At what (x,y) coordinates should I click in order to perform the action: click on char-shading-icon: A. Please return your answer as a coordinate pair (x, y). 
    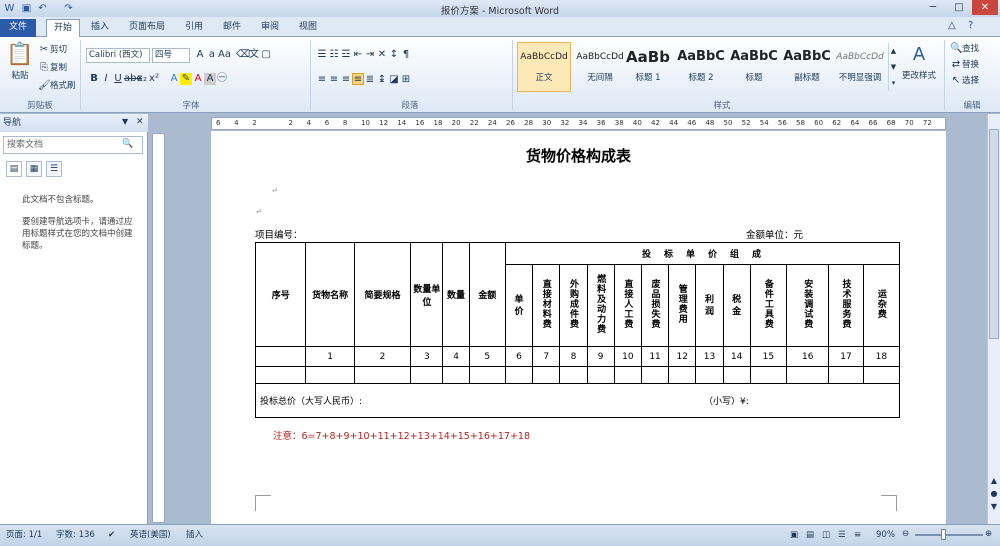
    Looking at the image, I should click on (210, 79).